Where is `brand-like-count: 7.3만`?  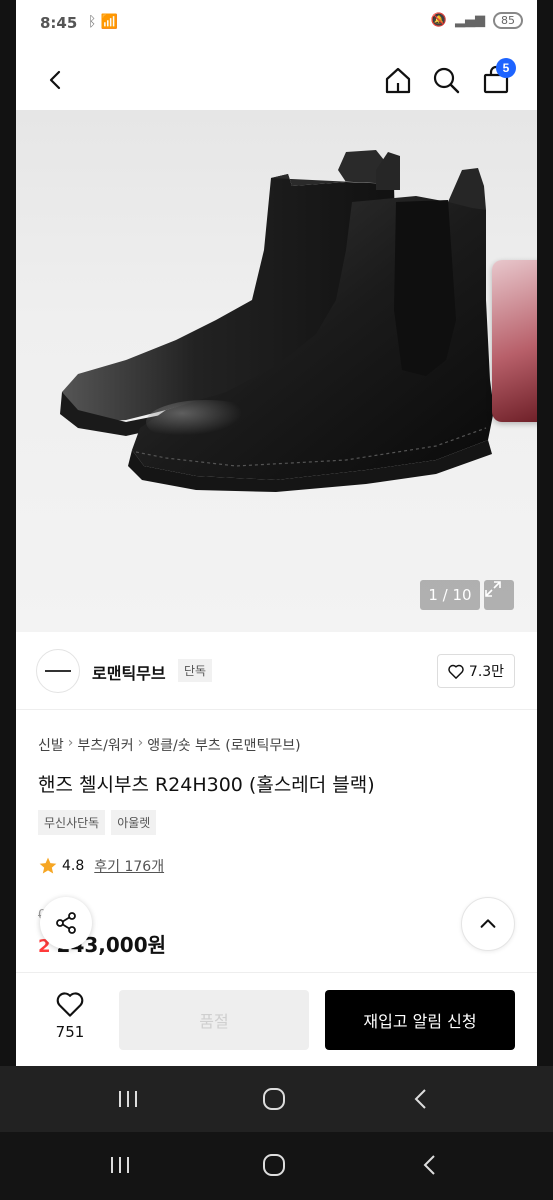 brand-like-count: 7.3만 is located at coordinates (486, 672).